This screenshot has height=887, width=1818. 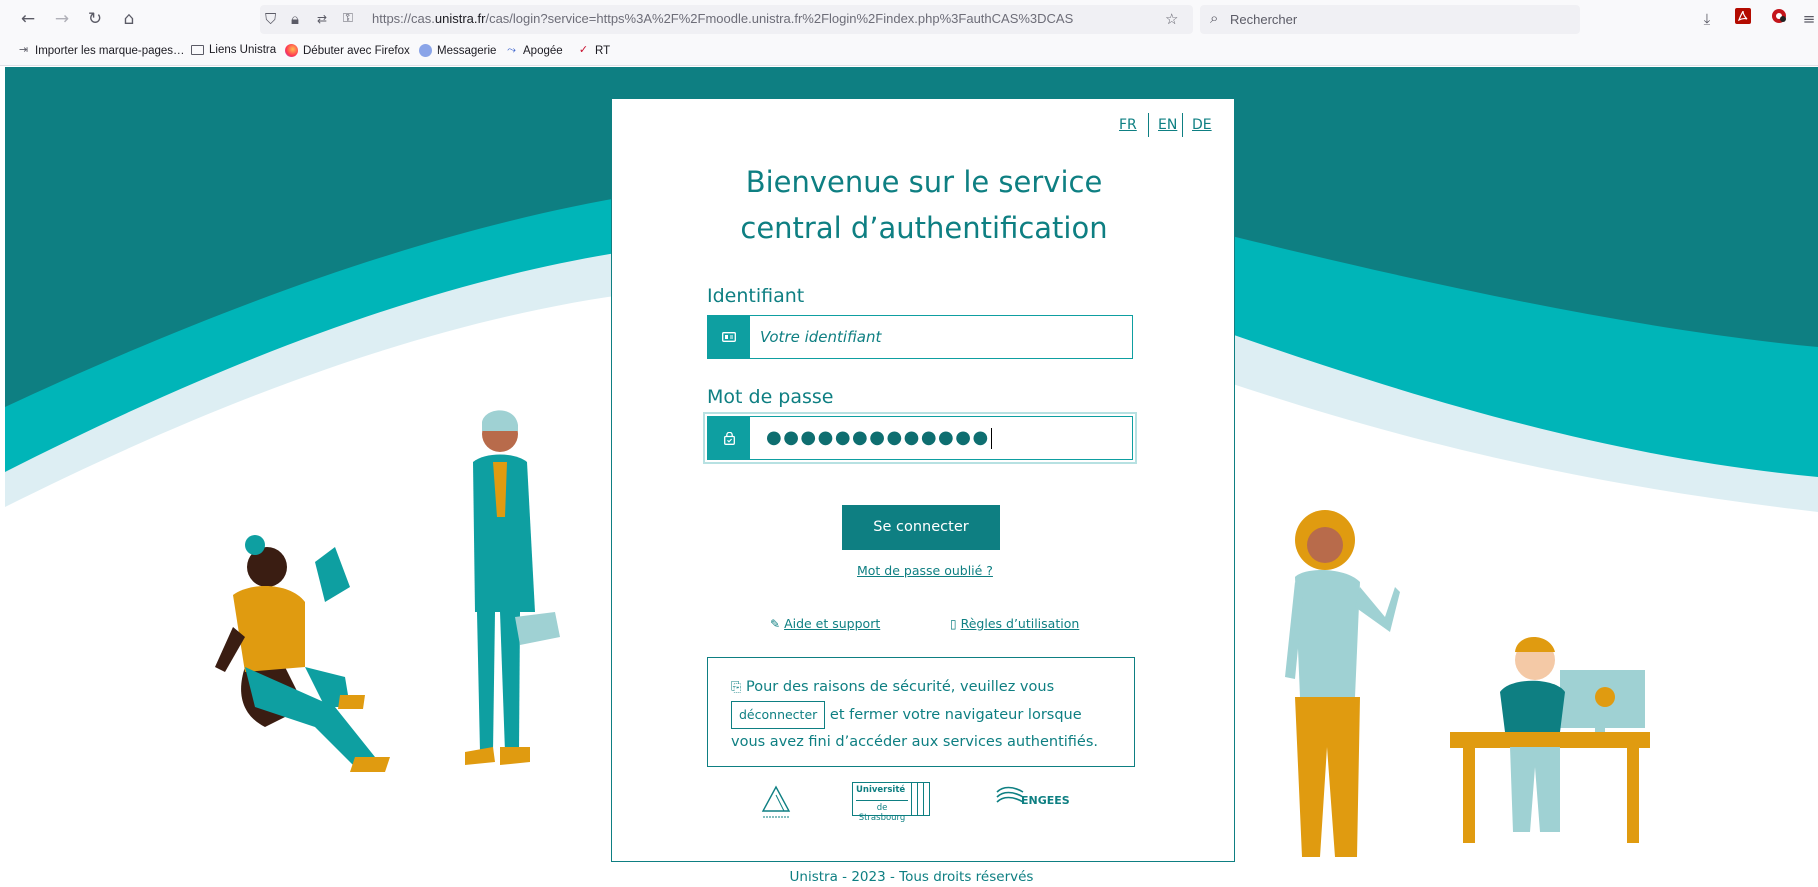 What do you see at coordinates (940, 337) in the screenshot?
I see `username-input` at bounding box center [940, 337].